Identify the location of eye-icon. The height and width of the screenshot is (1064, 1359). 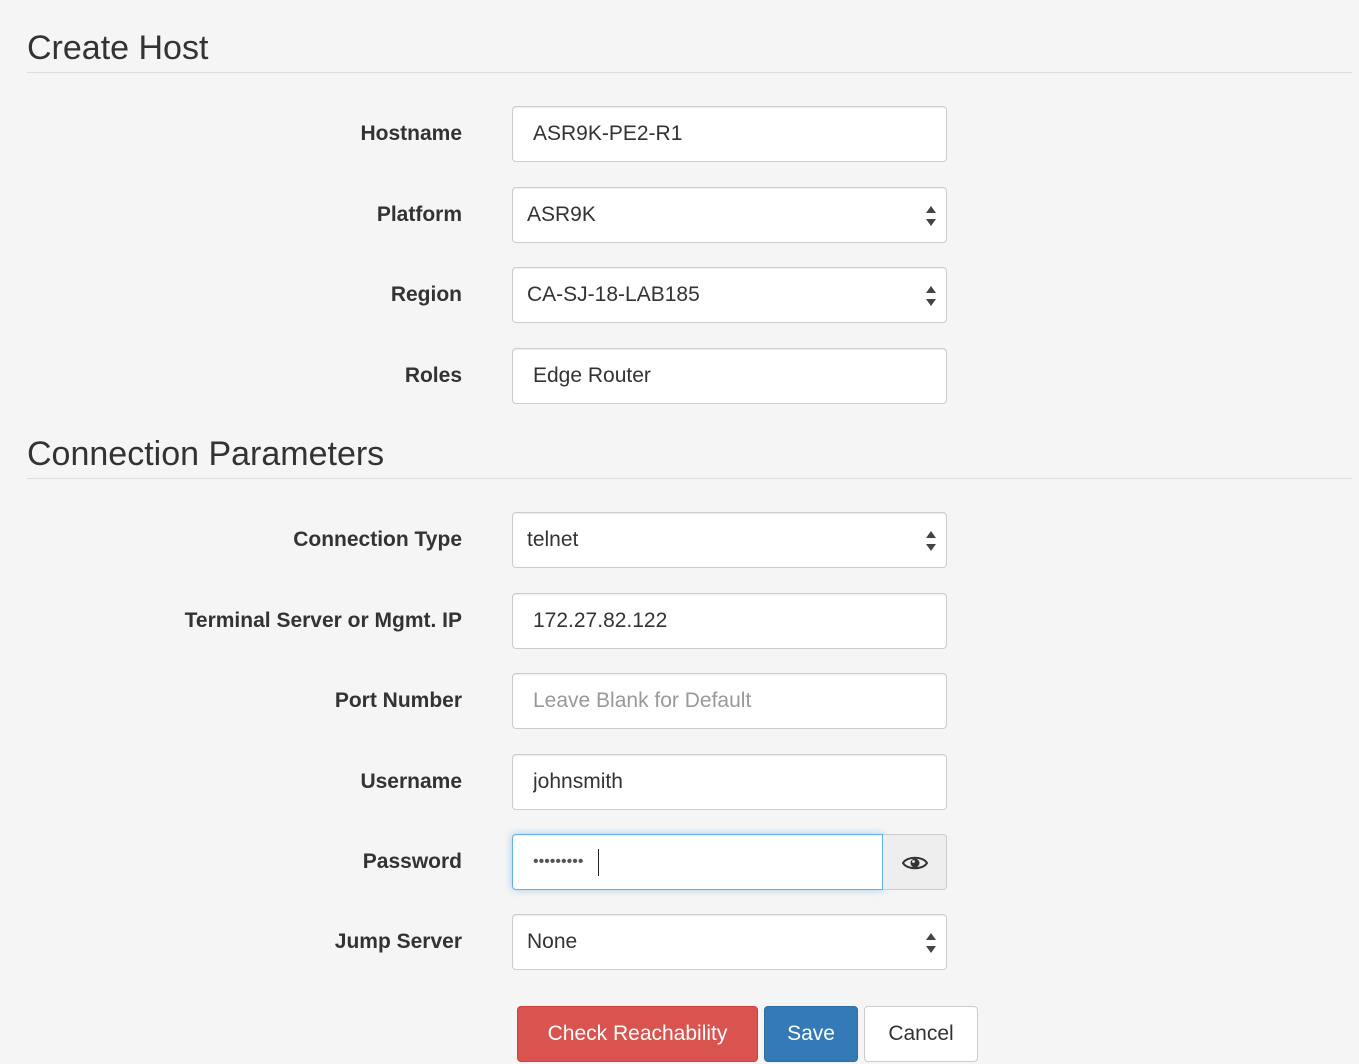
(915, 863).